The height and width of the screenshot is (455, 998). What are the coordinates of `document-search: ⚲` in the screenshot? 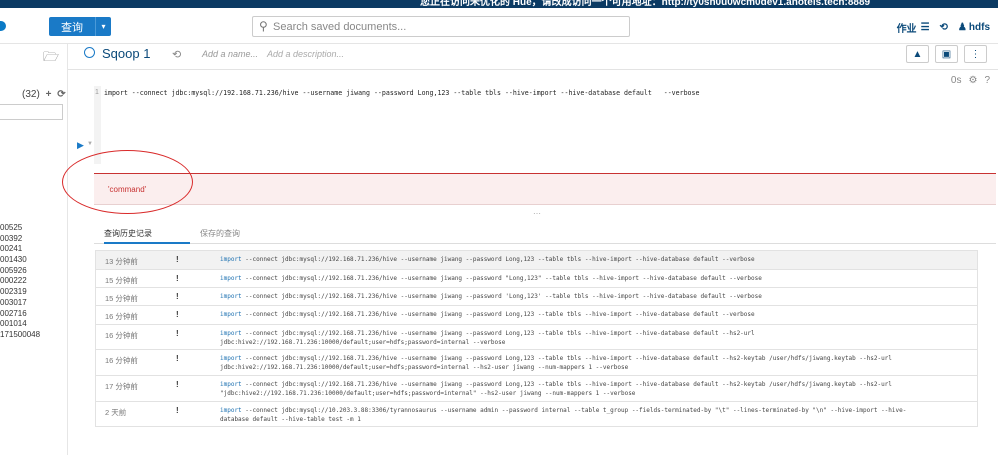 It's located at (441, 26).